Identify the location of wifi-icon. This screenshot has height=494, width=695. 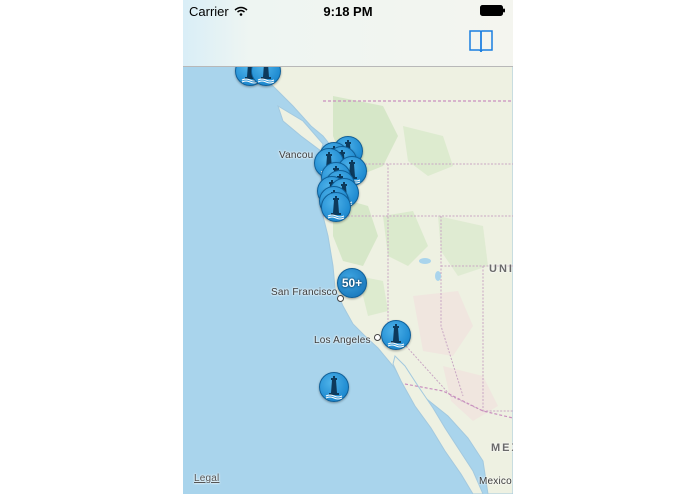
(241, 11).